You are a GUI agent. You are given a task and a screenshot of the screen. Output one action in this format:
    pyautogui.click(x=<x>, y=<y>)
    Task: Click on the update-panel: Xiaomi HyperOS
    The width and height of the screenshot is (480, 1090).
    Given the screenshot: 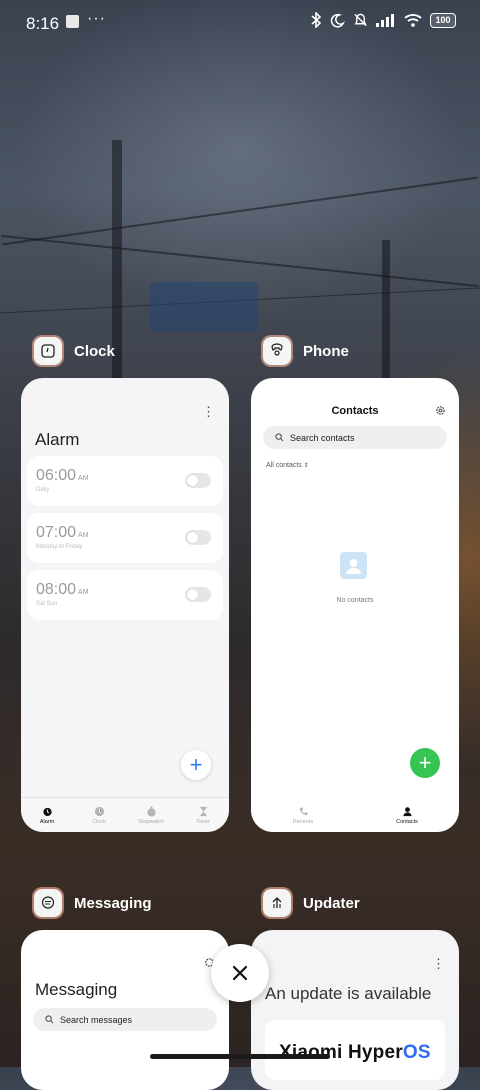 What is the action you would take?
    pyautogui.click(x=355, y=1050)
    